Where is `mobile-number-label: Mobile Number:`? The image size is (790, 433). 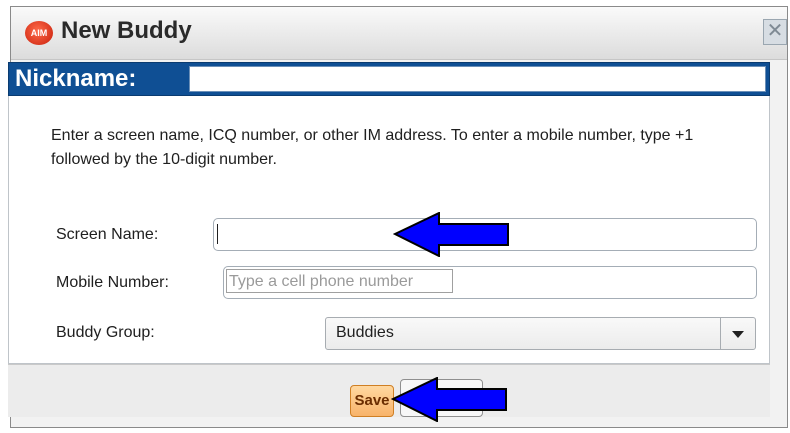 mobile-number-label: Mobile Number: is located at coordinates (112, 282).